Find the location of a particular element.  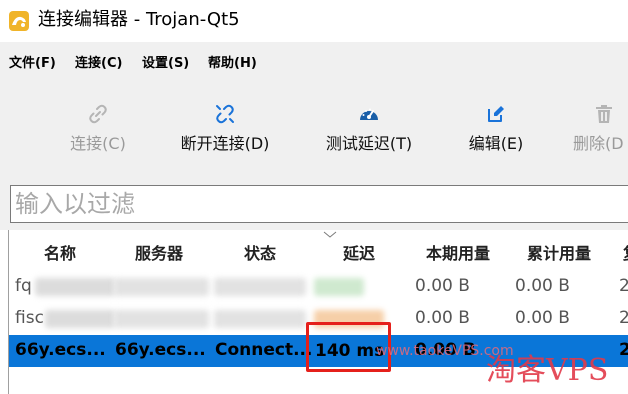

table-header: 名称 服务器 状态 延迟 本期用量 累计用量 复 is located at coordinates (318, 250).